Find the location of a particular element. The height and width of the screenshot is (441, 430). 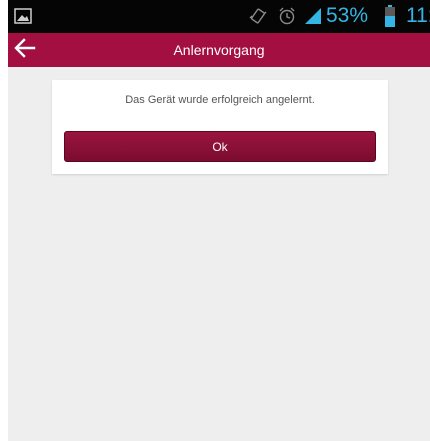

battery-percent: 53% is located at coordinates (347, 15).